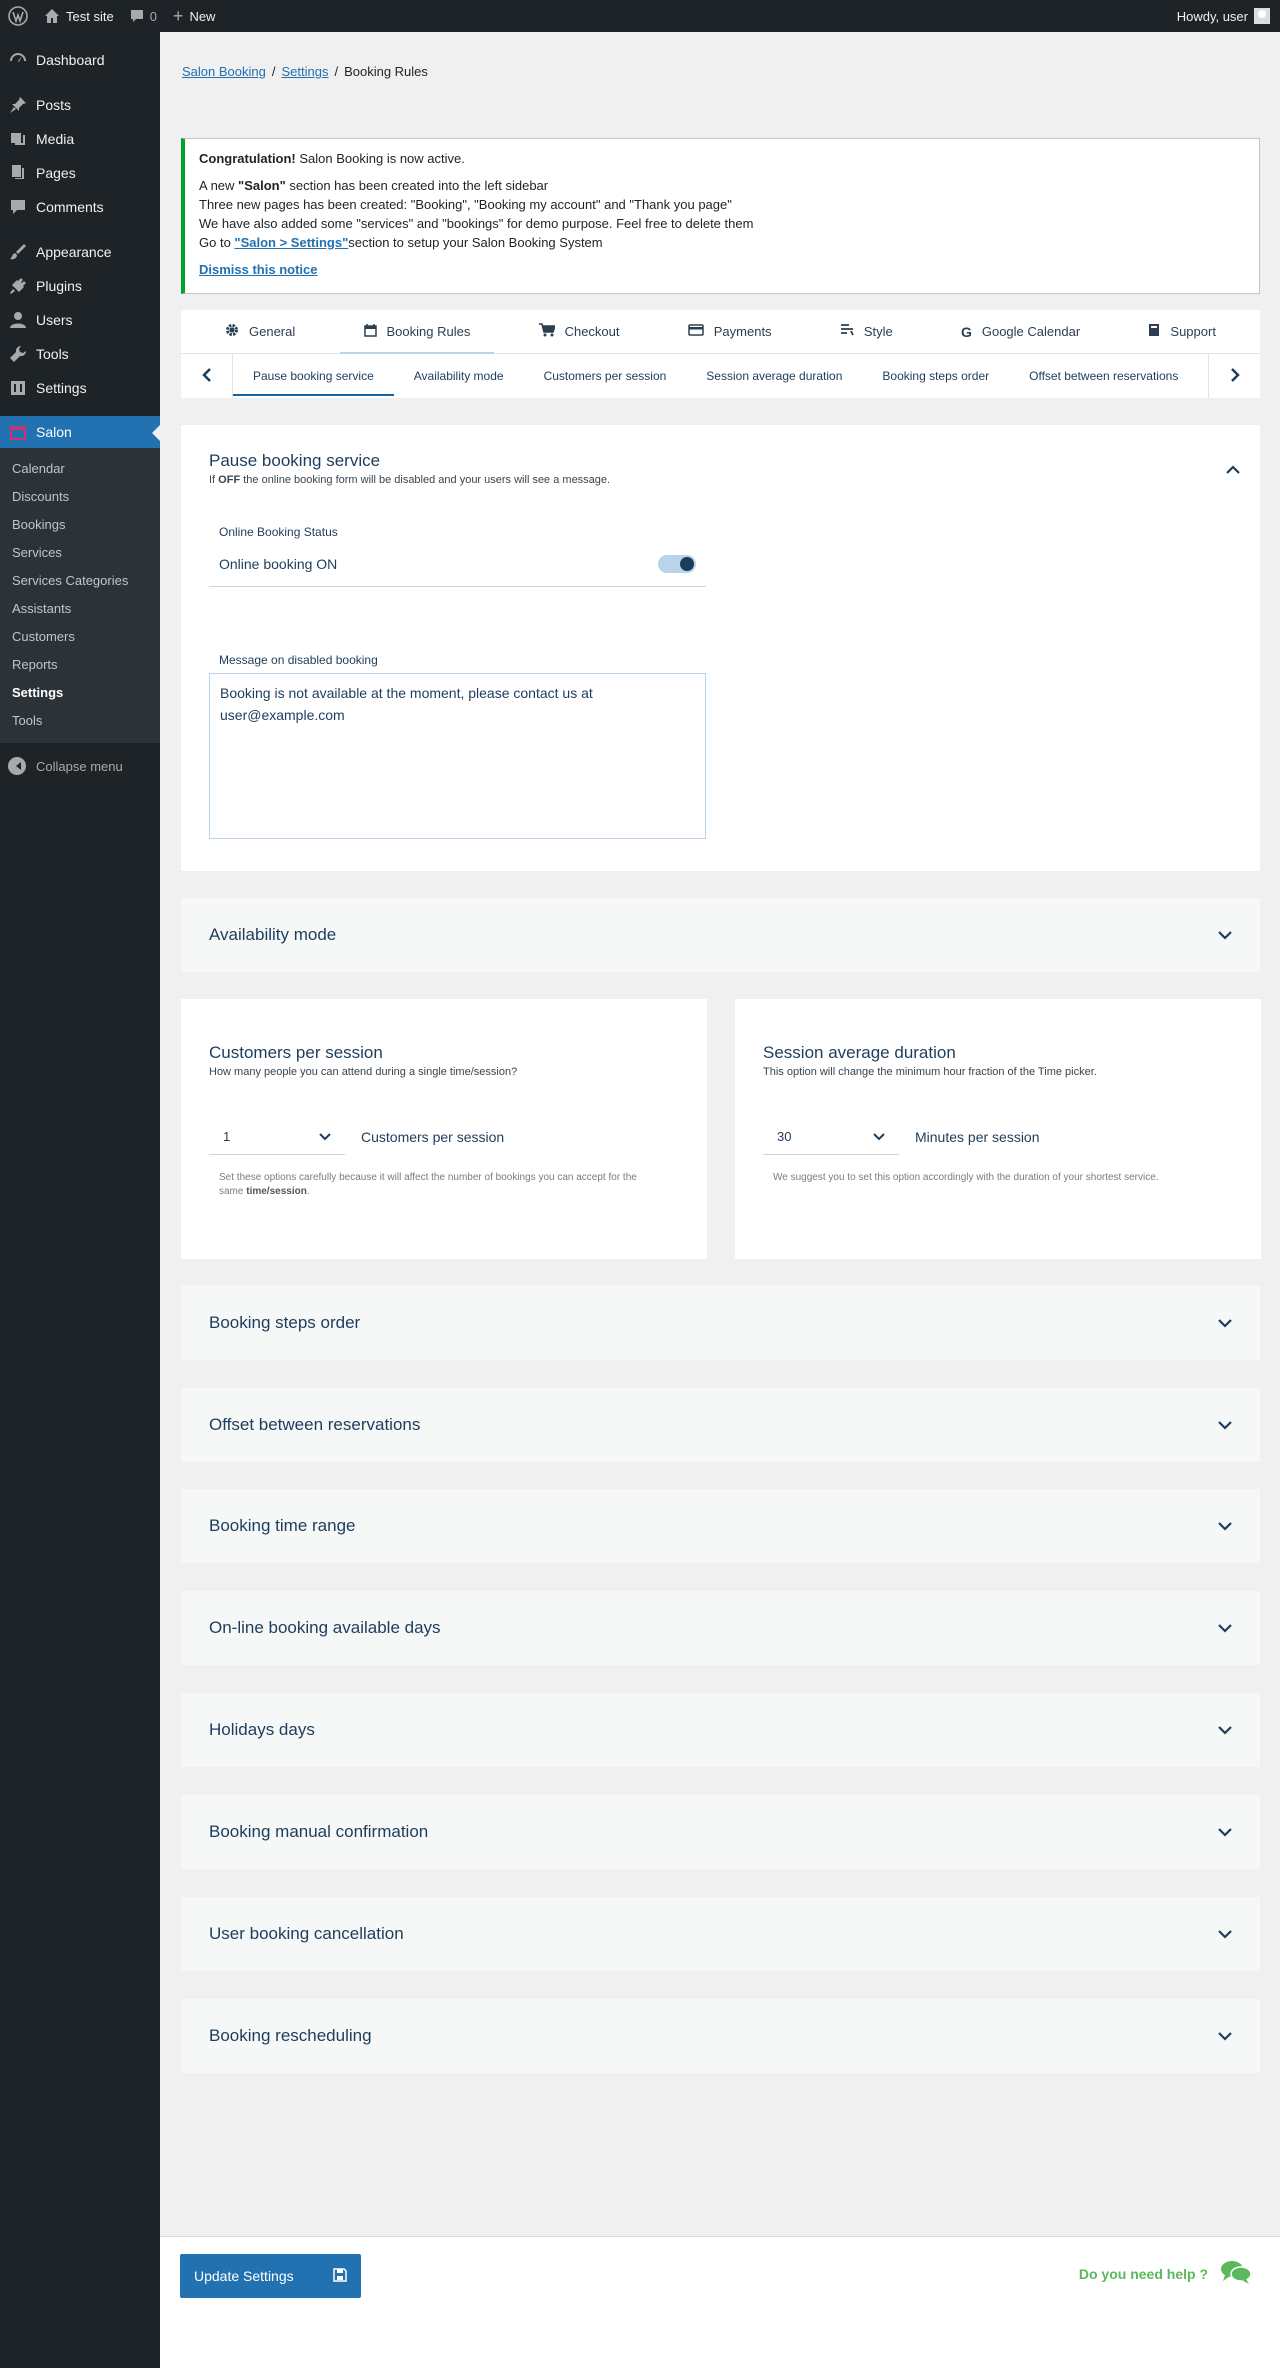  What do you see at coordinates (677, 563) in the screenshot?
I see `online-booking-switch` at bounding box center [677, 563].